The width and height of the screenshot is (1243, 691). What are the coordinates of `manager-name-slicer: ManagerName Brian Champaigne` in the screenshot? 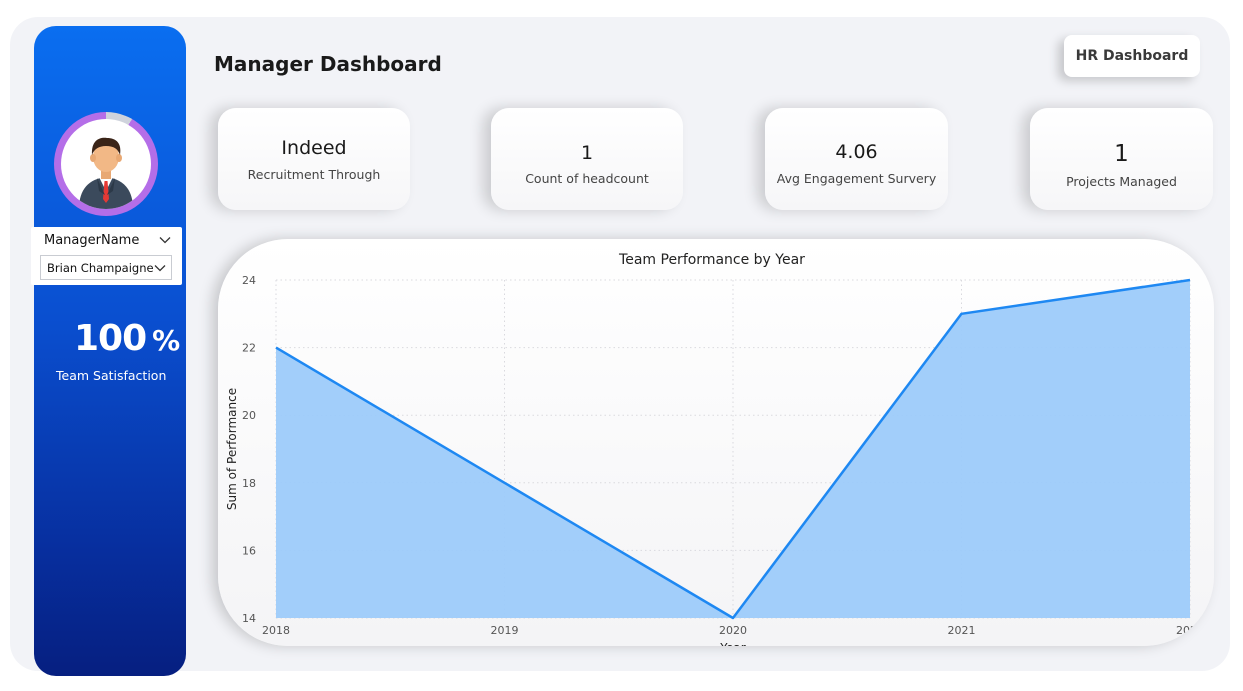 It's located at (106, 256).